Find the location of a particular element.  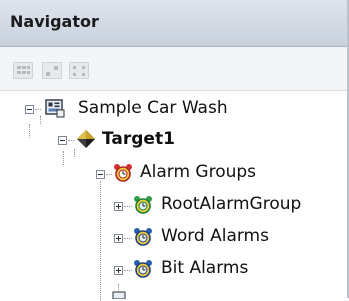

alarm-clock-icon is located at coordinates (123, 173).